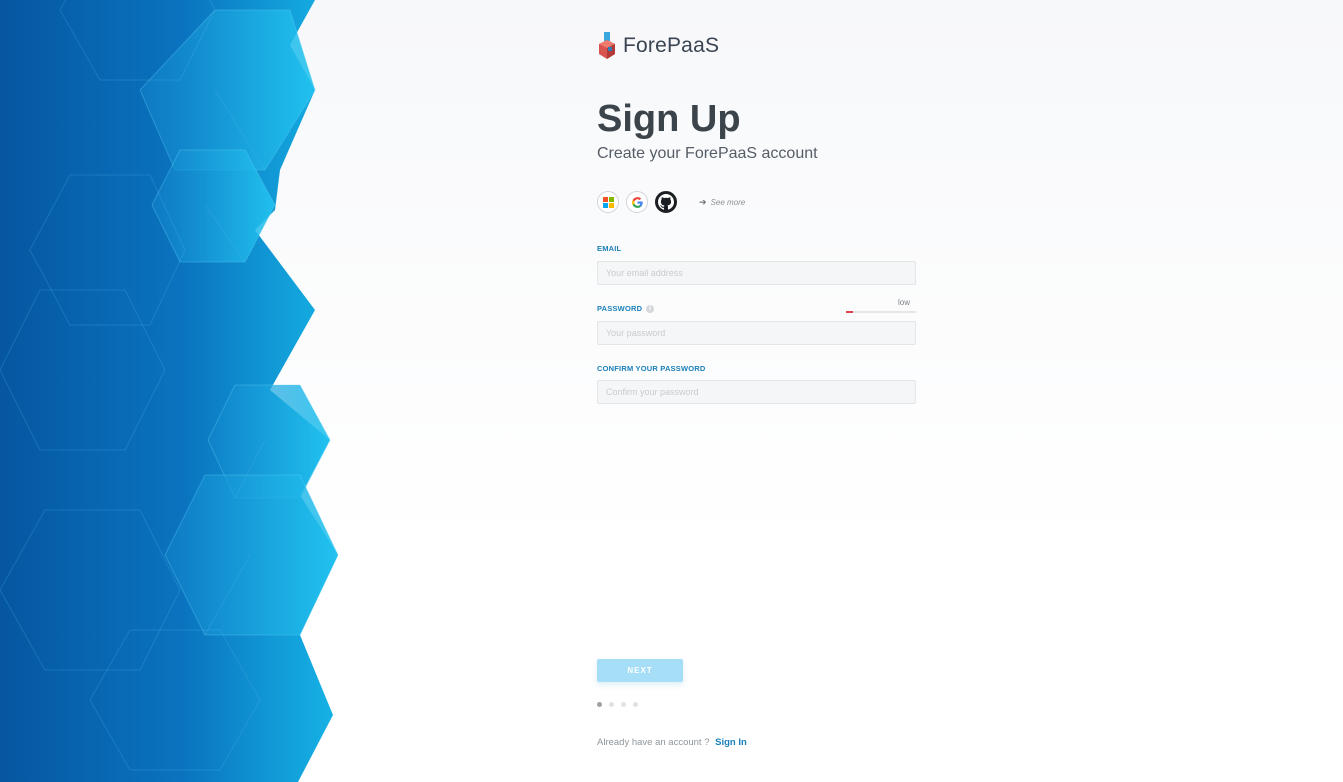  I want to click on email-label-text: EMAIL, so click(609, 248).